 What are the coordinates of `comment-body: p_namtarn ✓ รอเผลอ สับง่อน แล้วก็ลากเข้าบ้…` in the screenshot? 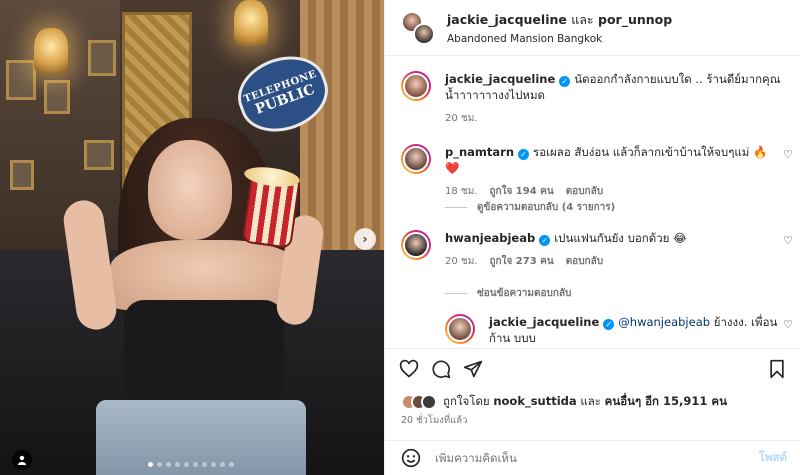 It's located at (613, 160).